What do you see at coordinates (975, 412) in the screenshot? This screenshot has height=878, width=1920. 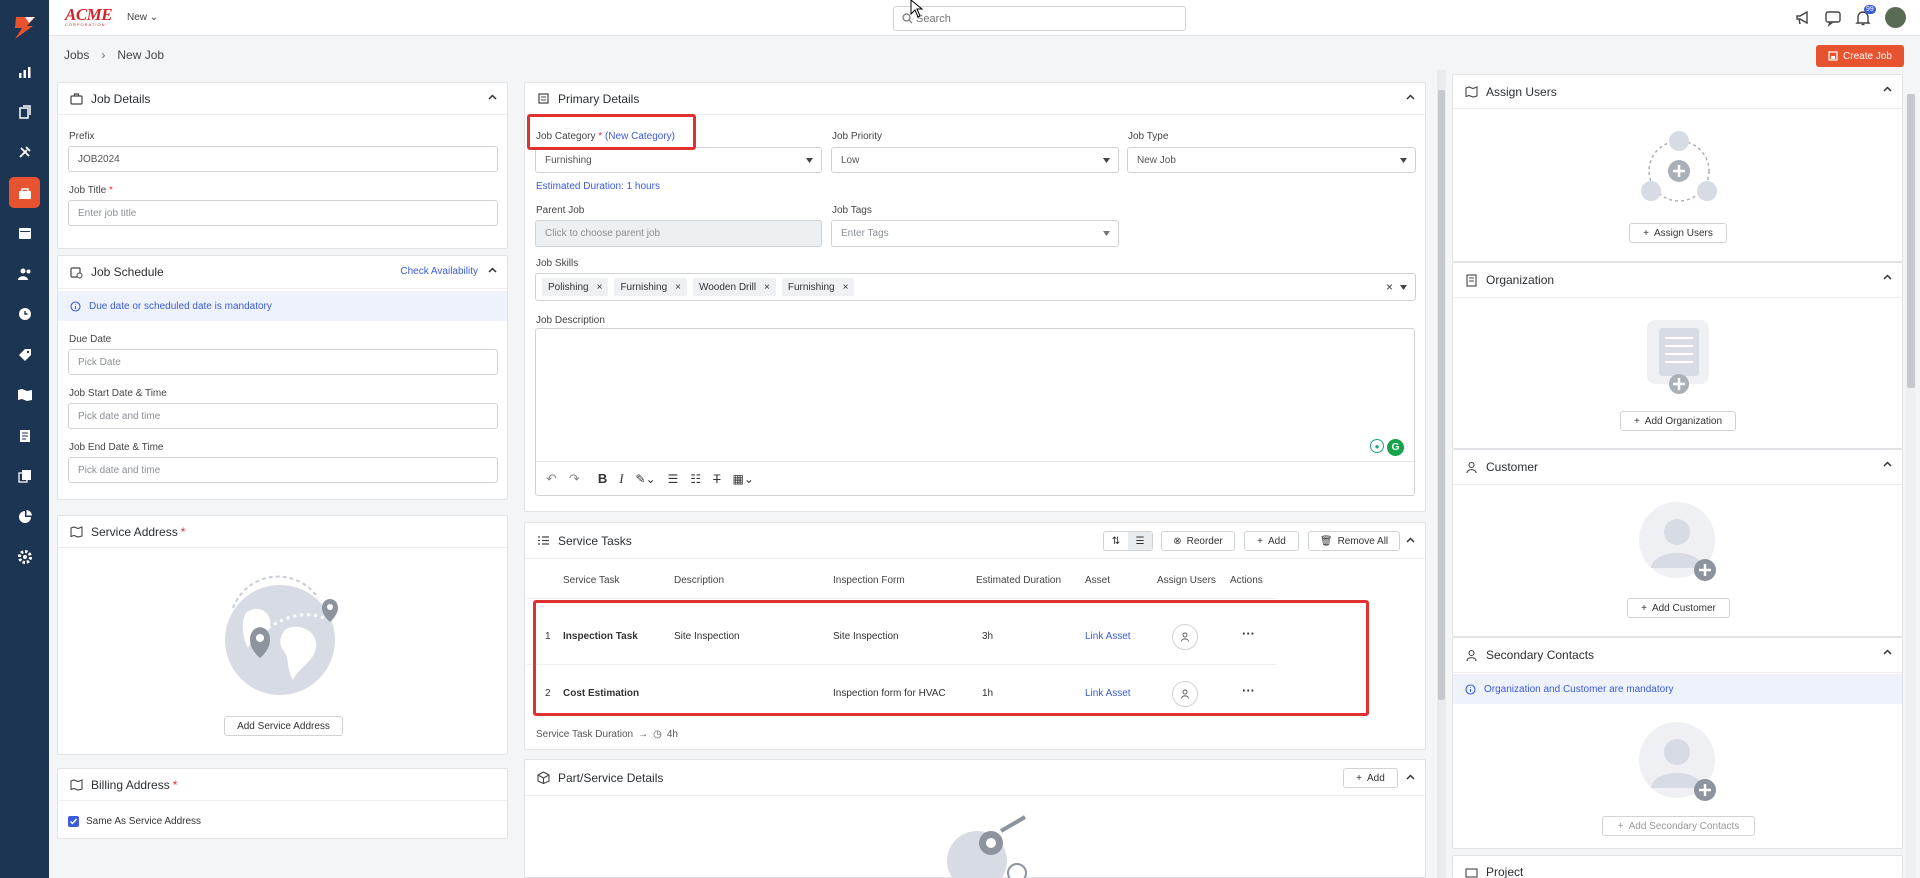 I see `job-description-editor: ● G ↶ ↷ B I ✎⌄ ☰ ☷ T ▦⌄` at bounding box center [975, 412].